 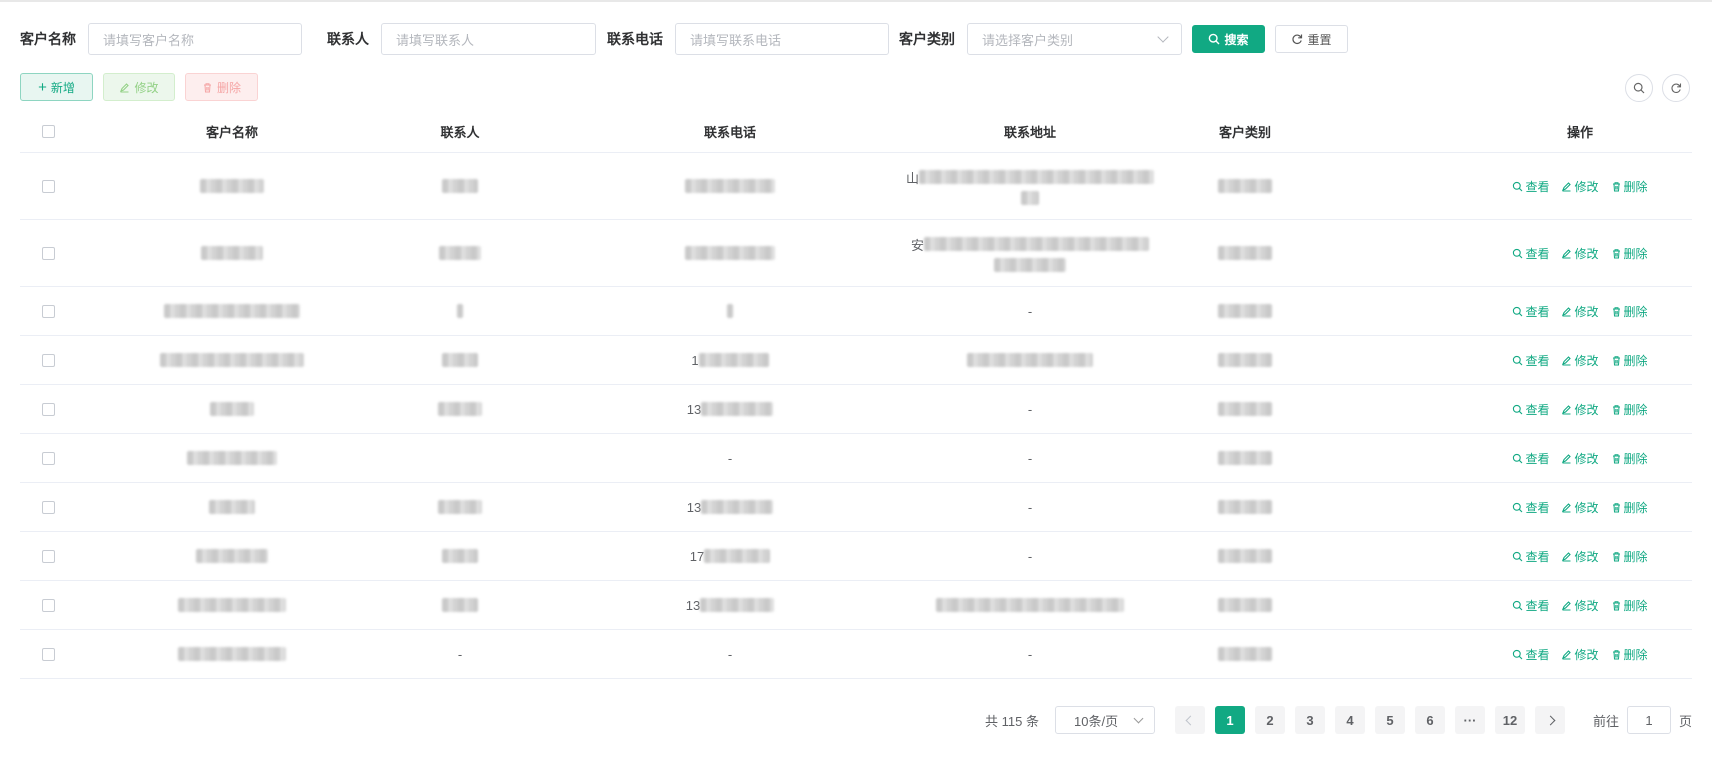 I want to click on phone-cell: 17, so click(x=730, y=556).